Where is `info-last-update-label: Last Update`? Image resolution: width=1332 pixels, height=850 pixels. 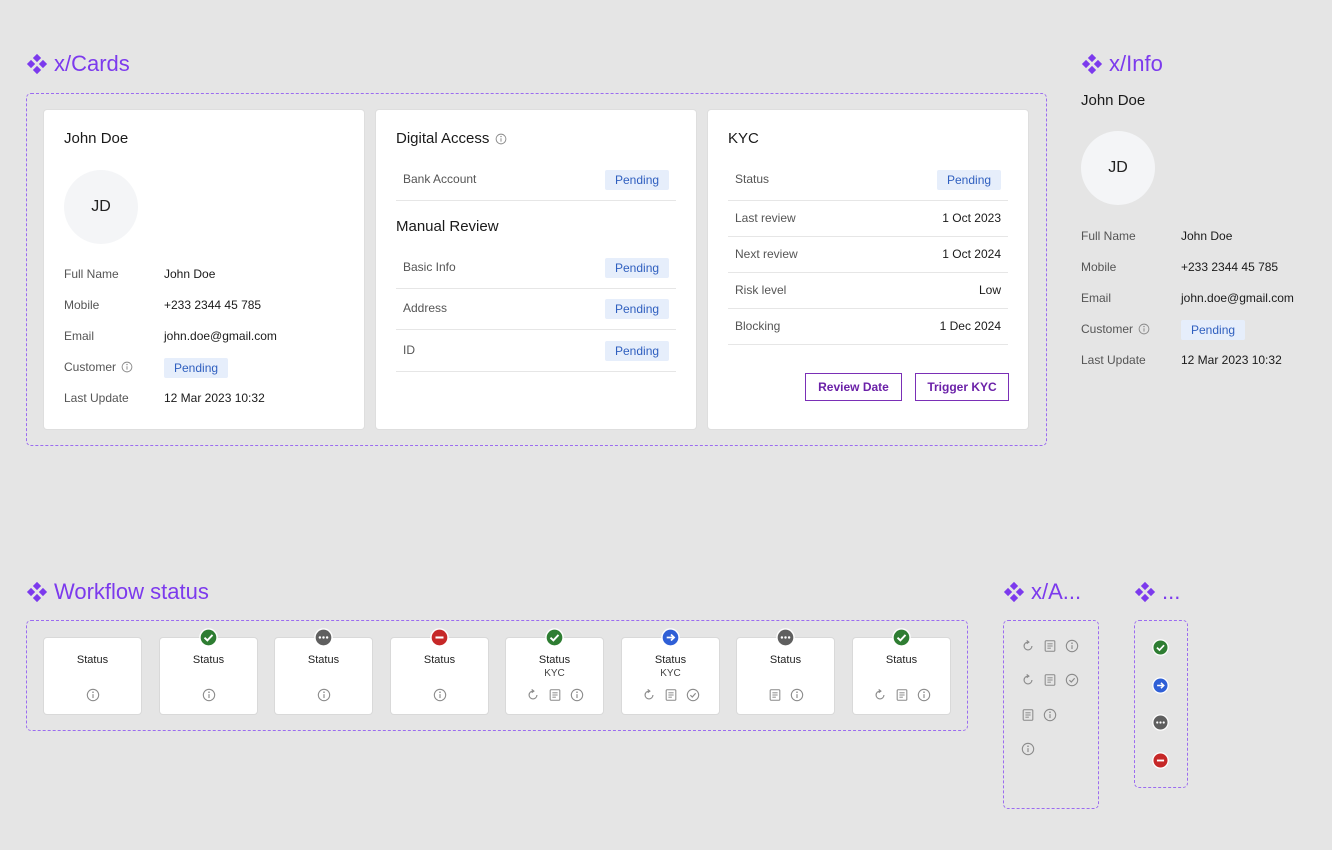 info-last-update-label: Last Update is located at coordinates (1113, 360).